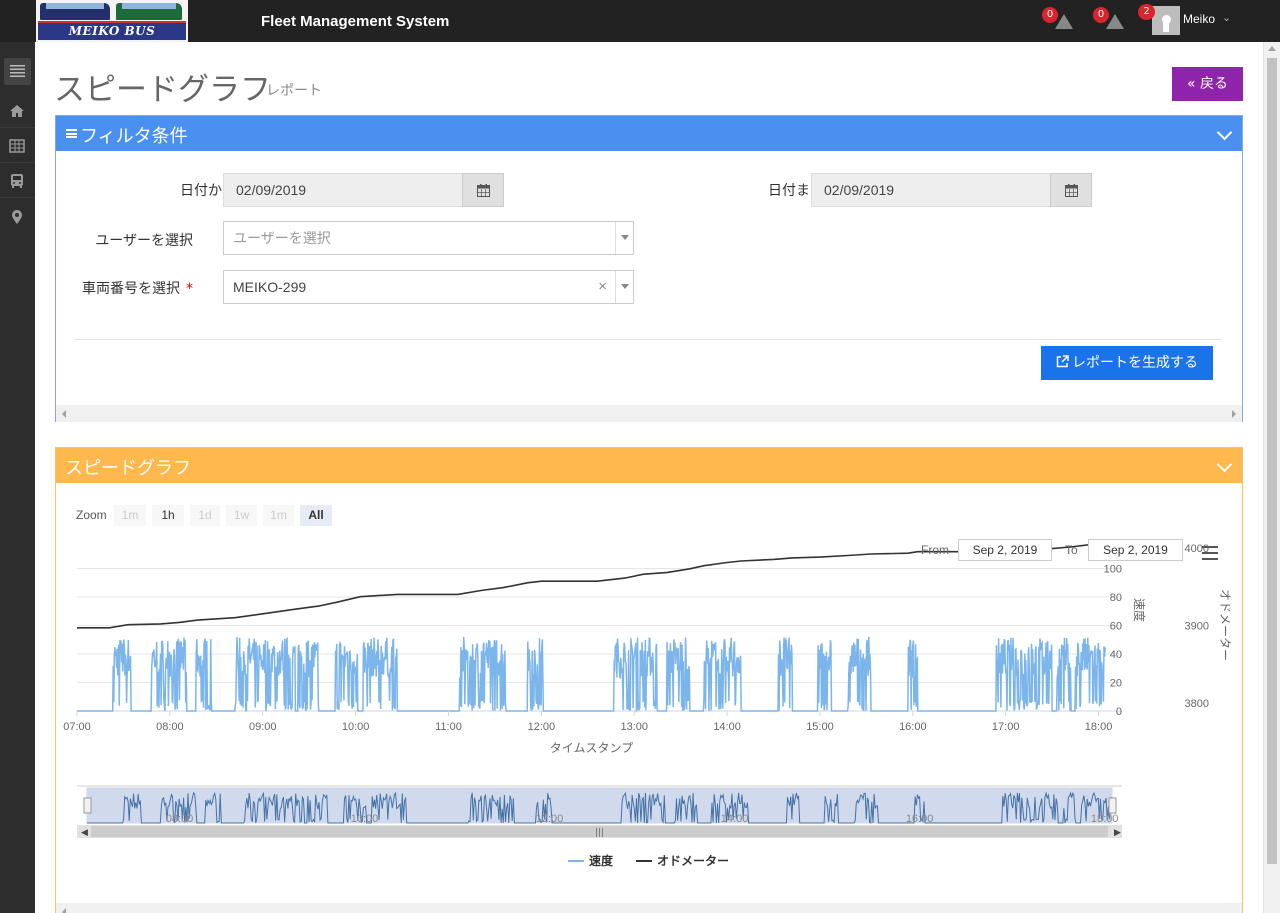 This screenshot has width=1280, height=913. I want to click on zoom-button-label: 1w, so click(242, 515).